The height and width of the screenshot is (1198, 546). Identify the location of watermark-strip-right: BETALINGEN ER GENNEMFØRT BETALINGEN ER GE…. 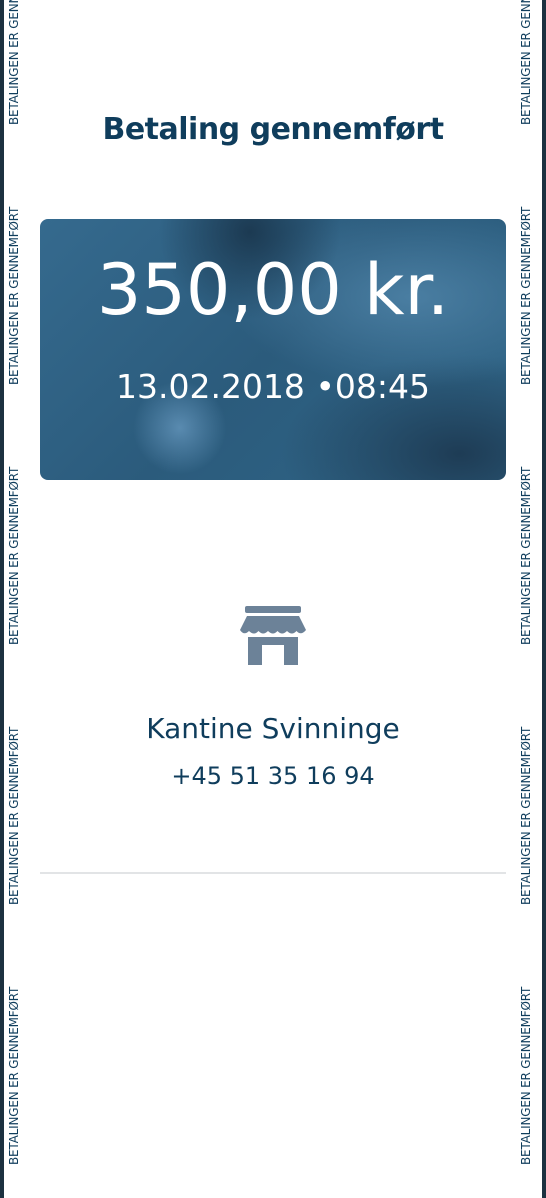
(529, 599).